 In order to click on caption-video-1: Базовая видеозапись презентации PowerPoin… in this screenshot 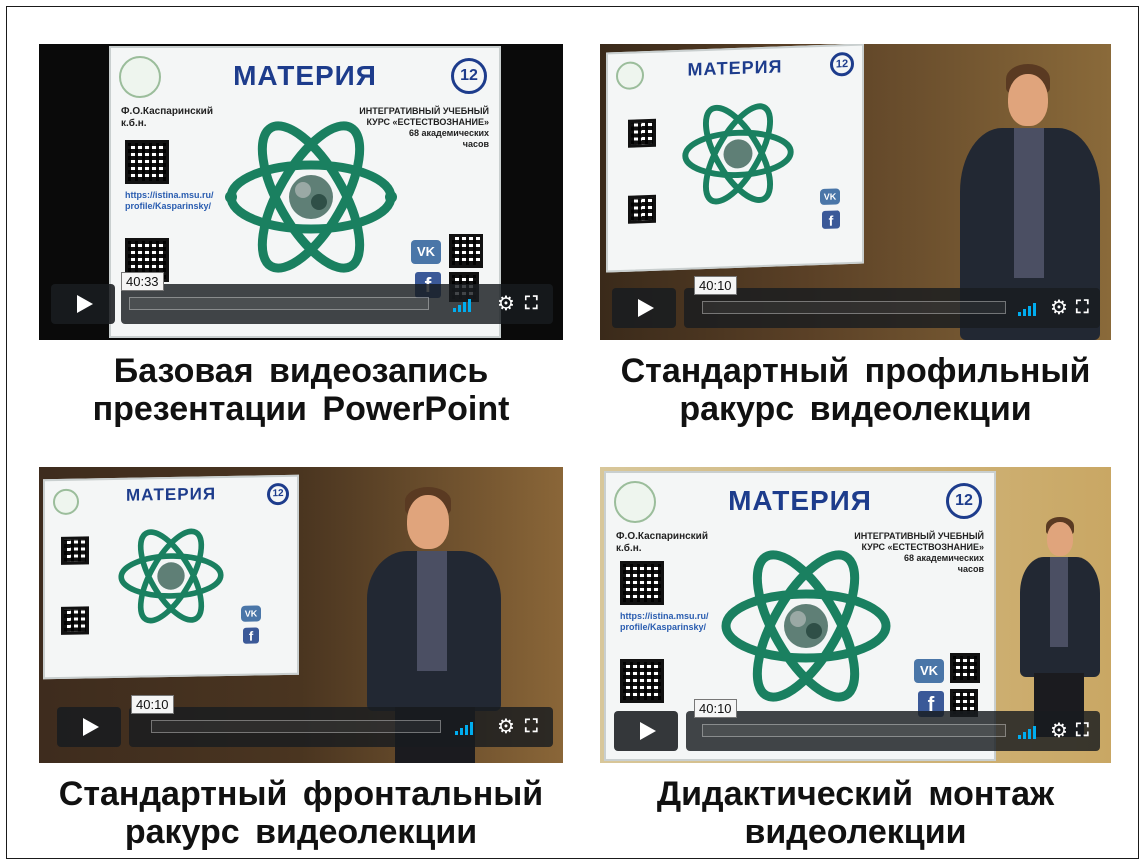, I will do `click(301, 390)`.